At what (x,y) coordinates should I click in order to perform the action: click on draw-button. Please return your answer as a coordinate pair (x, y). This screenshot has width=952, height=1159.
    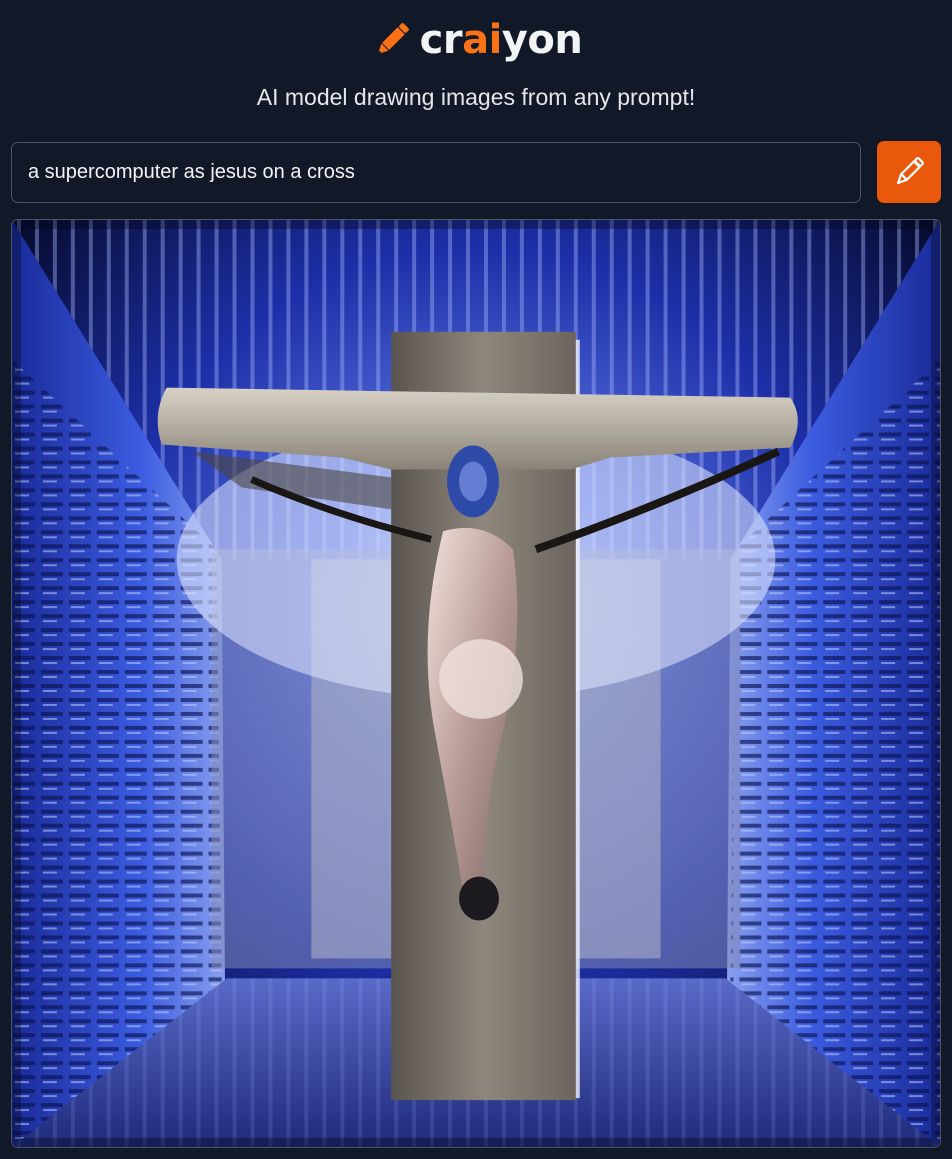
    Looking at the image, I should click on (909, 172).